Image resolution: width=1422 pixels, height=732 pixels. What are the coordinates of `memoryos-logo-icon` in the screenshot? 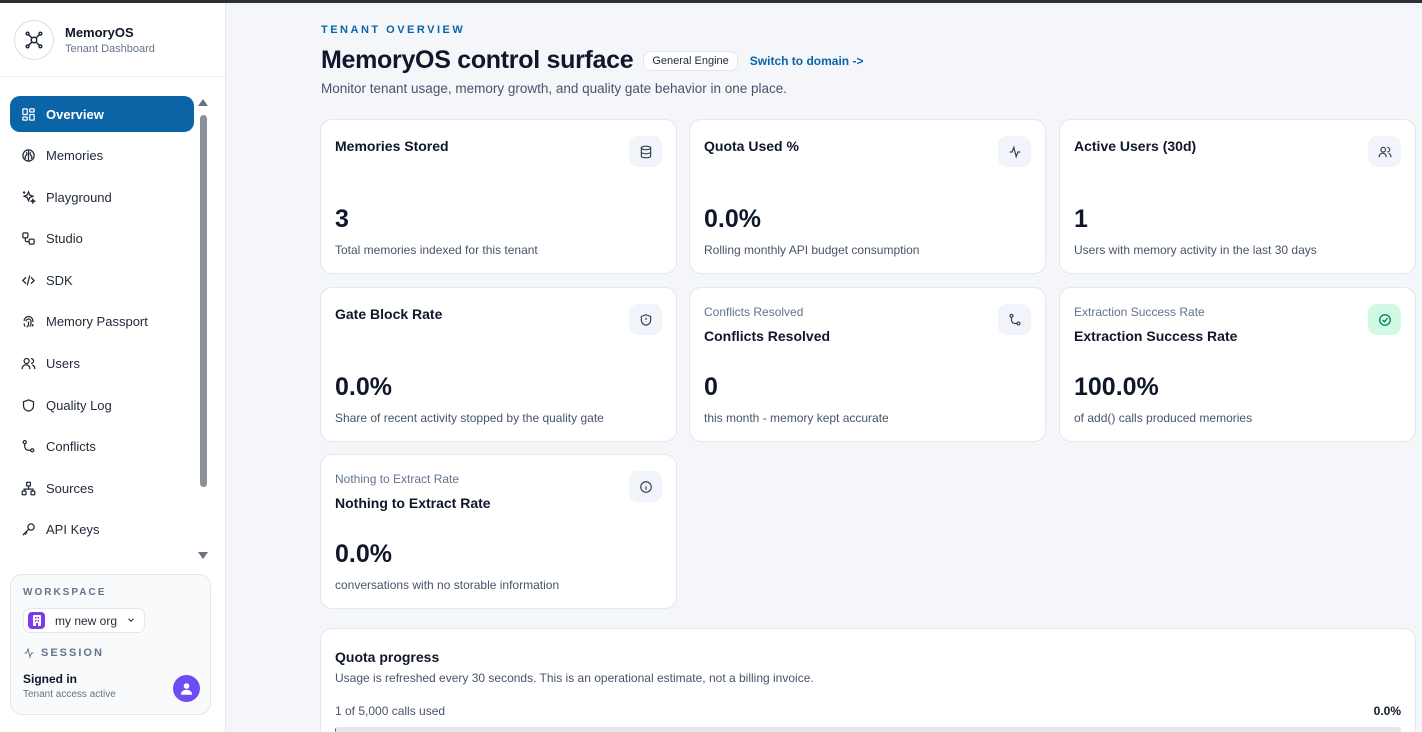 It's located at (34, 39).